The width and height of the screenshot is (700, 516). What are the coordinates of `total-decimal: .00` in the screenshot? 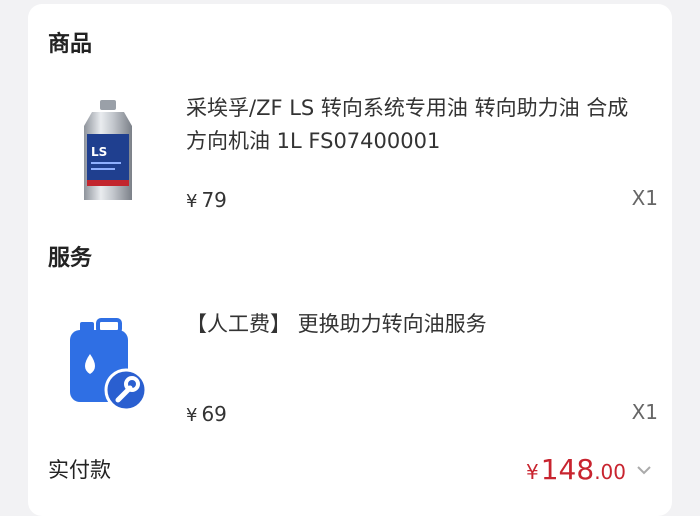 It's located at (610, 472).